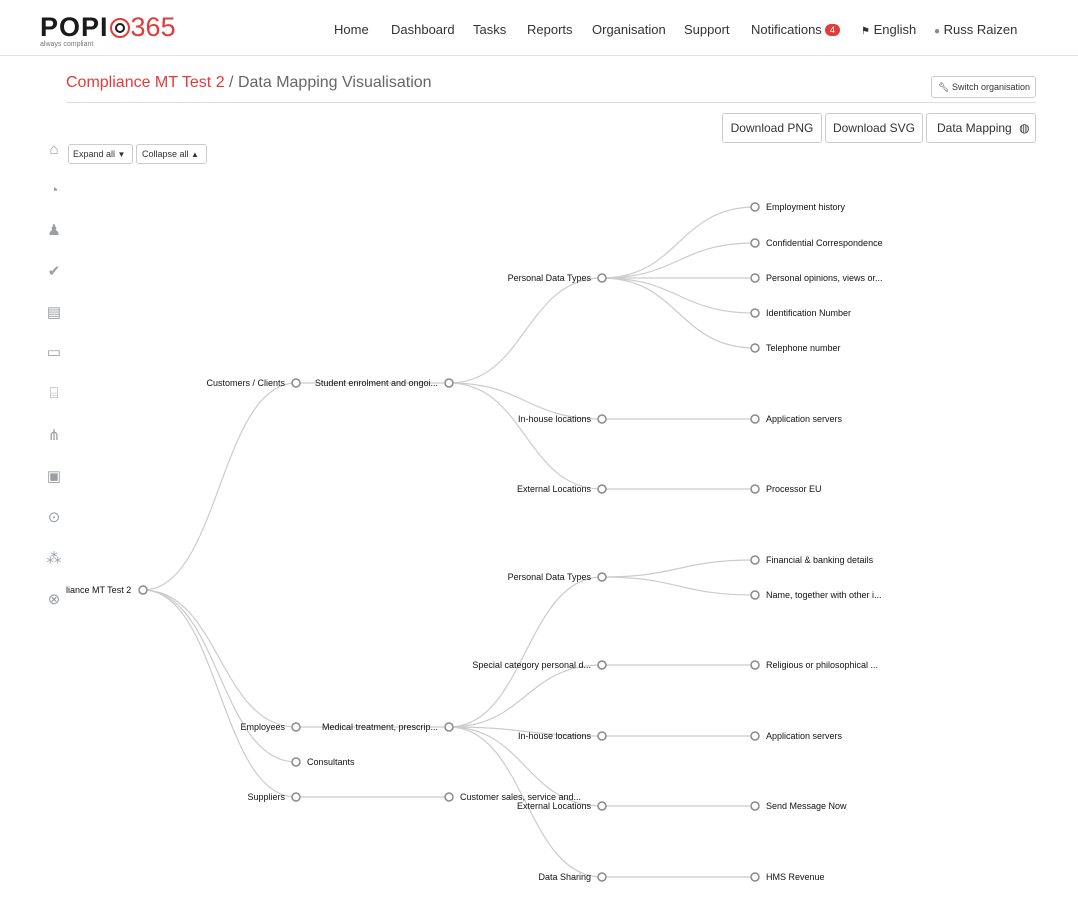 This screenshot has width=1078, height=899. Describe the element at coordinates (245, 383) in the screenshot. I see `tree-level1-label: Customers / Clients` at that location.